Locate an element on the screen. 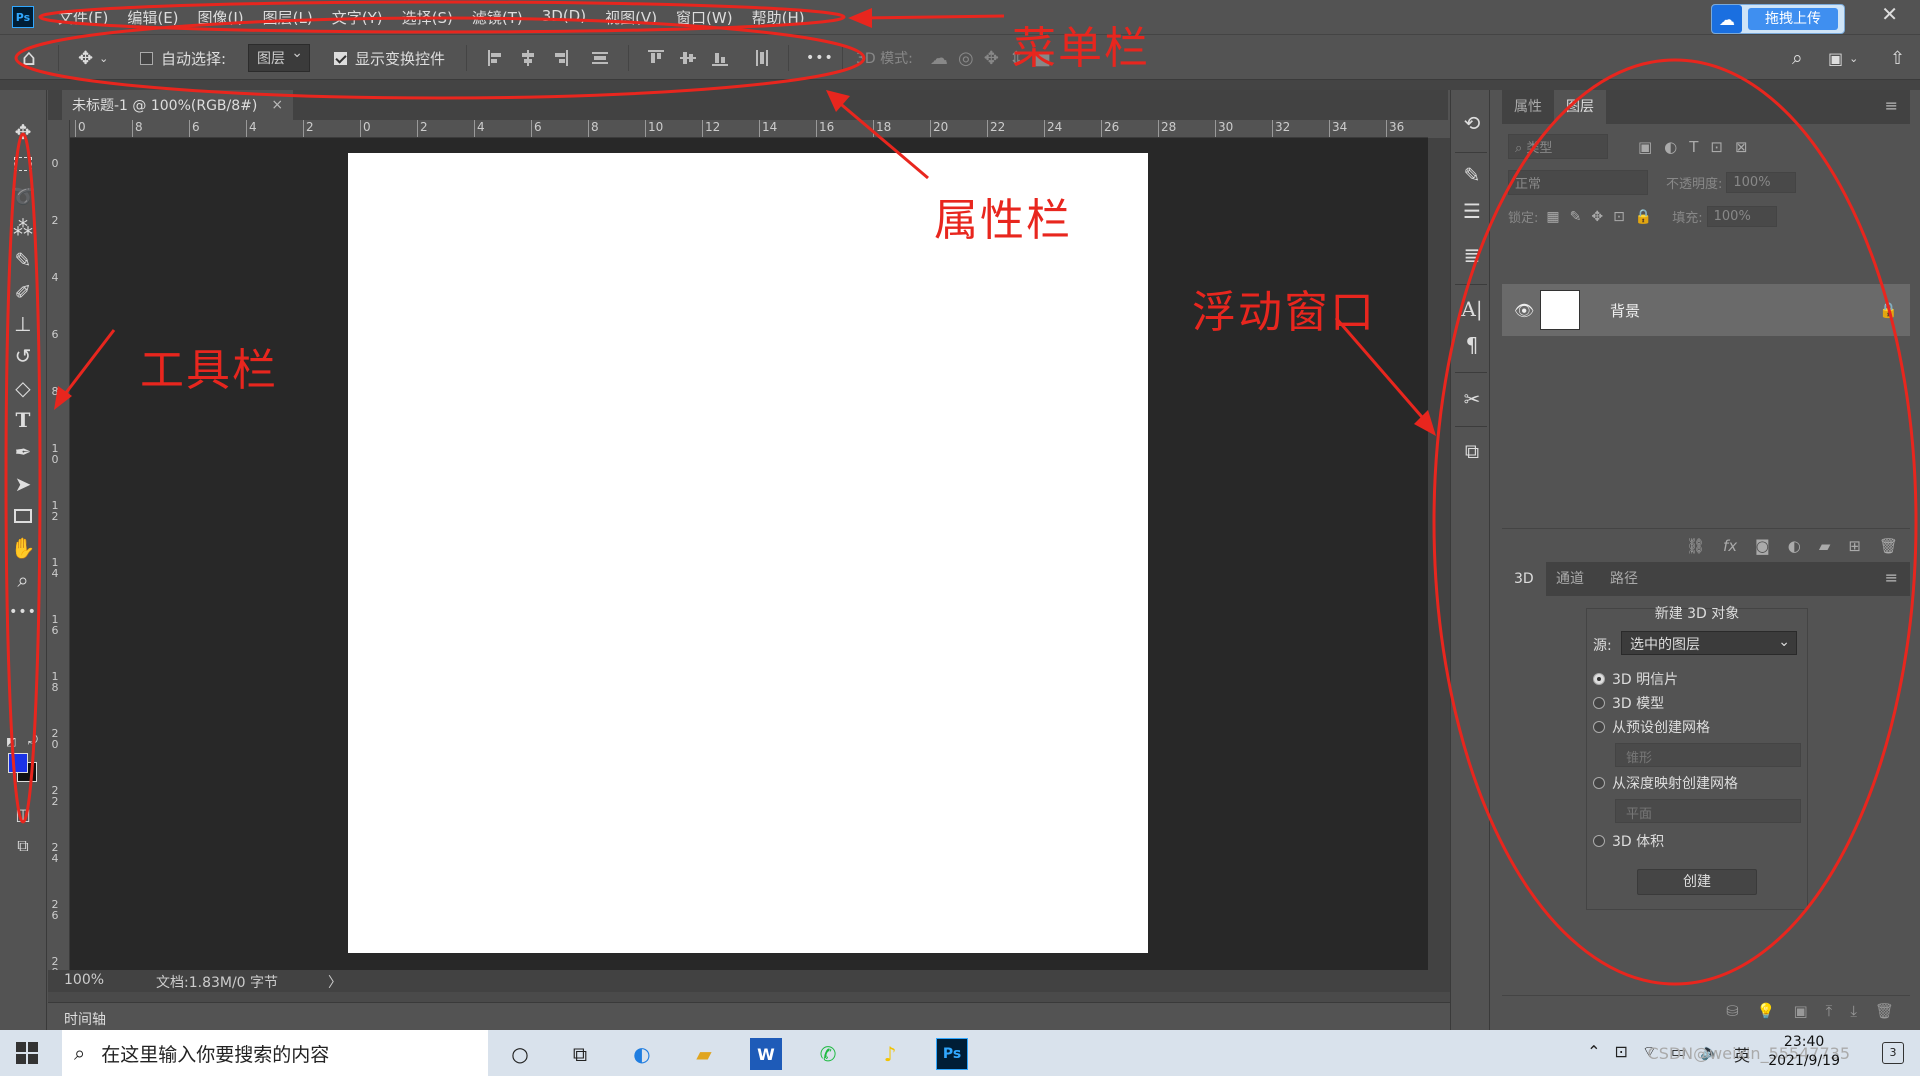  taskbar-search-box: ⌕ 在这里输入你要搜索的内容 is located at coordinates (275, 1053).